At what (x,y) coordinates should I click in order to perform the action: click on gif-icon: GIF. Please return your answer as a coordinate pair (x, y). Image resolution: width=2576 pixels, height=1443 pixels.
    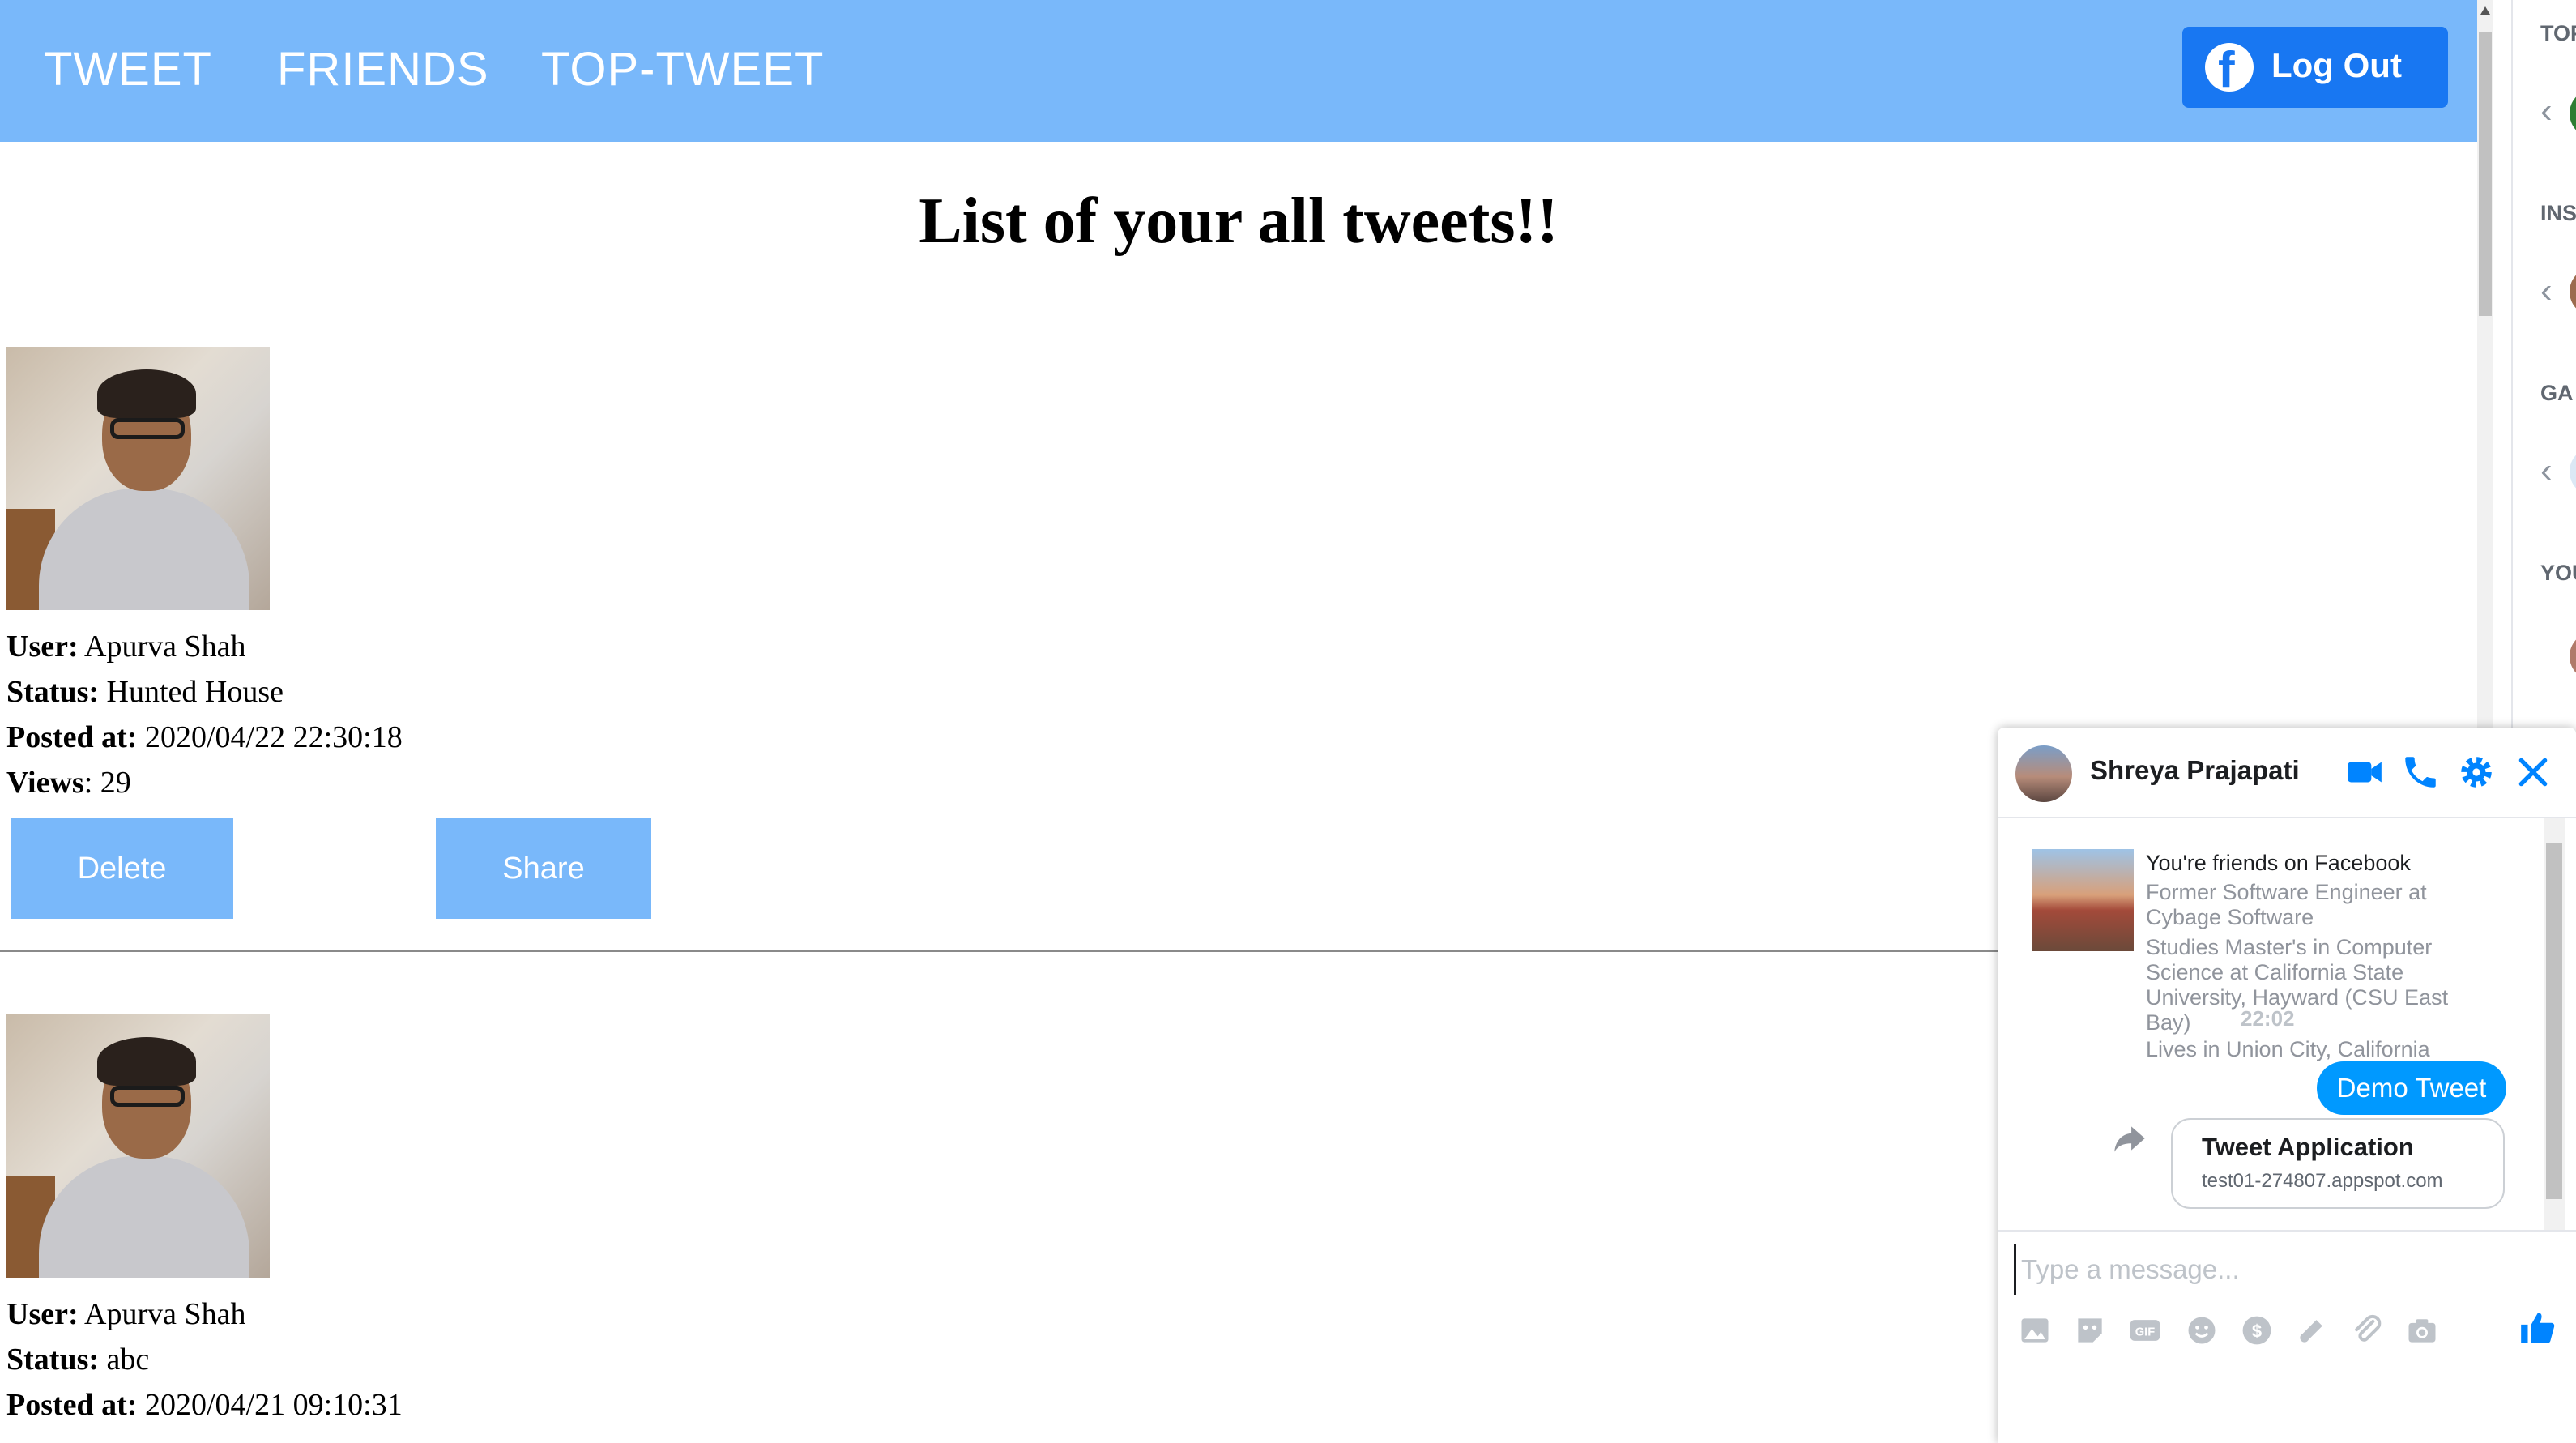
    Looking at the image, I should click on (2145, 1330).